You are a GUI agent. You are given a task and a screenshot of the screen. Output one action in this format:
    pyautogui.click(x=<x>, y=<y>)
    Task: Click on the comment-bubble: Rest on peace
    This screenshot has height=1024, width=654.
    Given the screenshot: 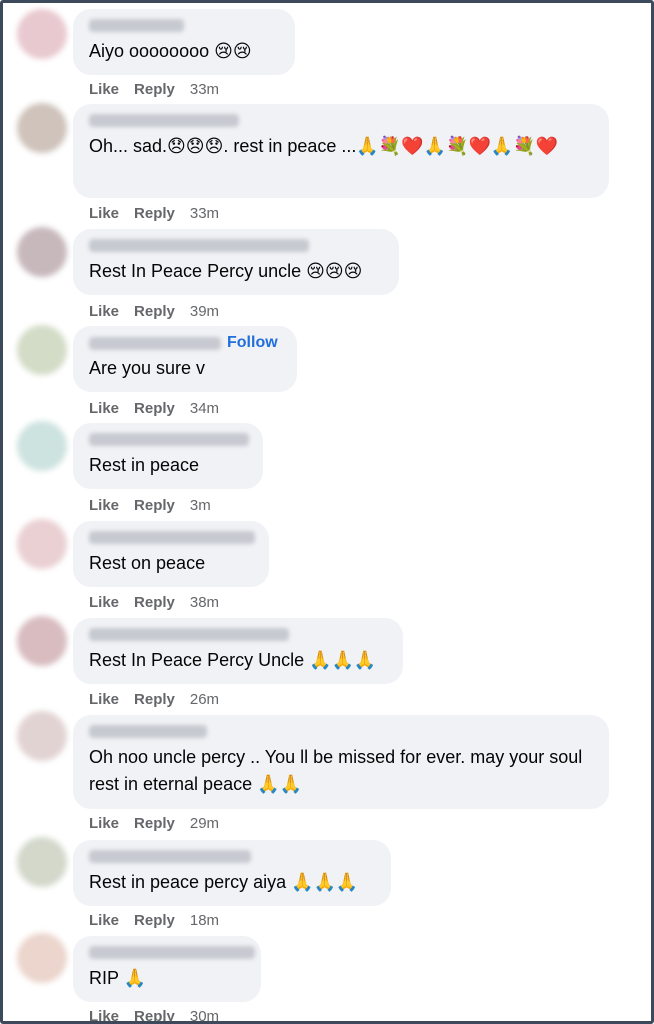 What is the action you would take?
    pyautogui.click(x=171, y=554)
    